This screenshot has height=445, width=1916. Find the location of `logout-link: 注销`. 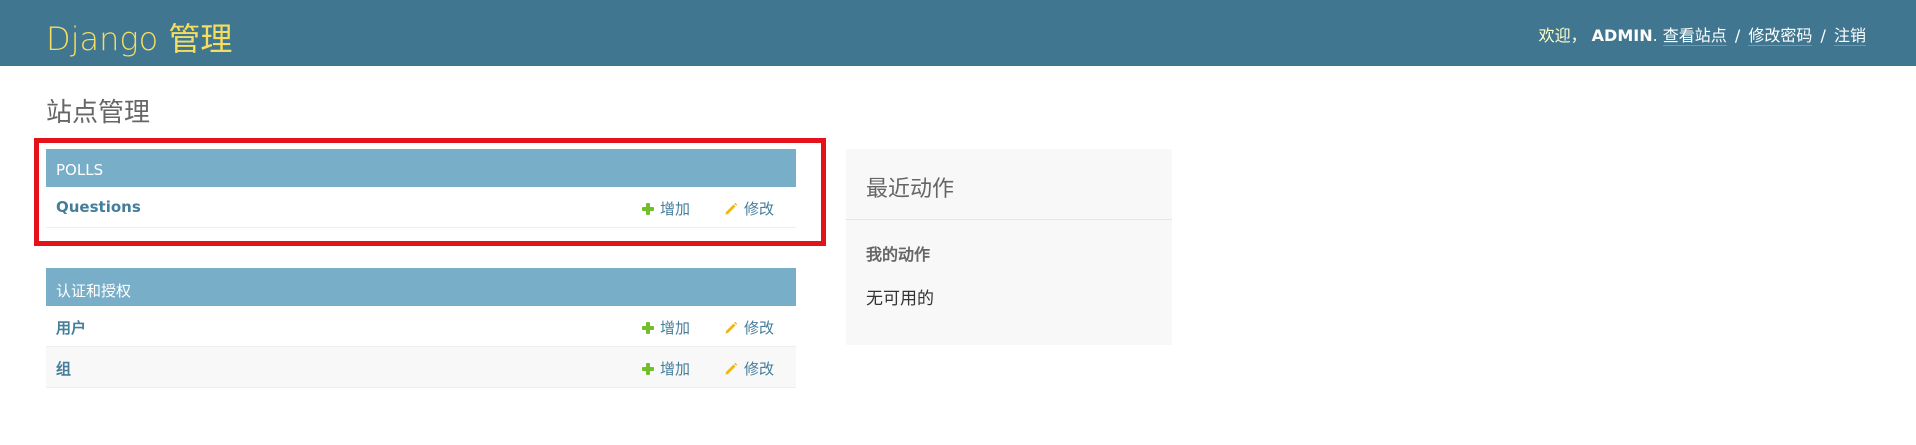

logout-link: 注销 is located at coordinates (1849, 36).